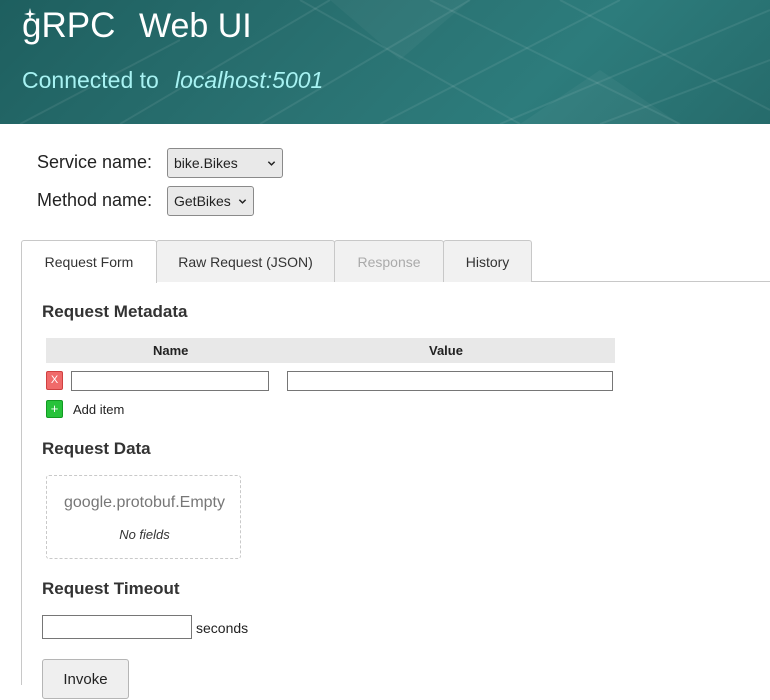  I want to click on metadata-name-input, so click(170, 381).